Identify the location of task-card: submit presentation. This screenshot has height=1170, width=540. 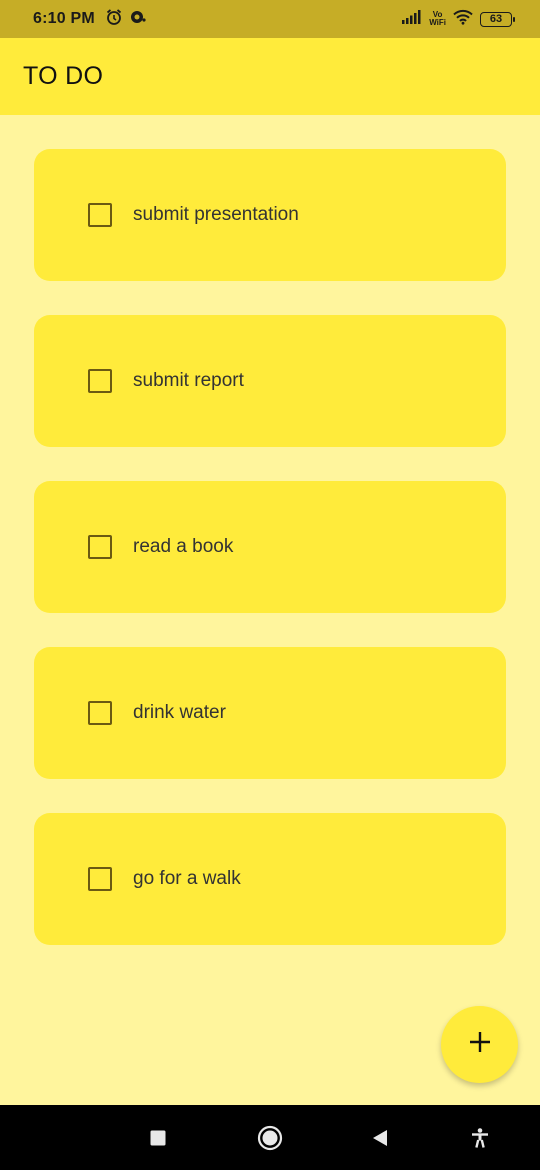
(270, 215).